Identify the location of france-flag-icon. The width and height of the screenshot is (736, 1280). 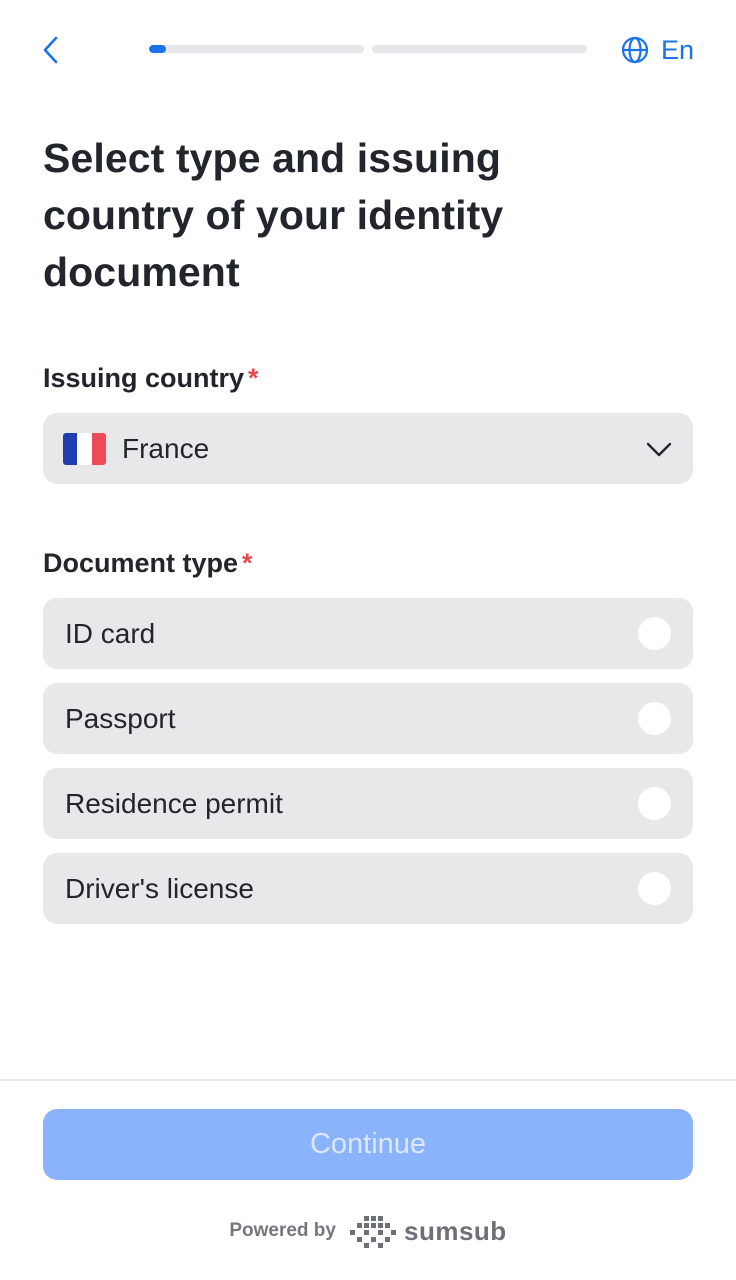
(84, 448).